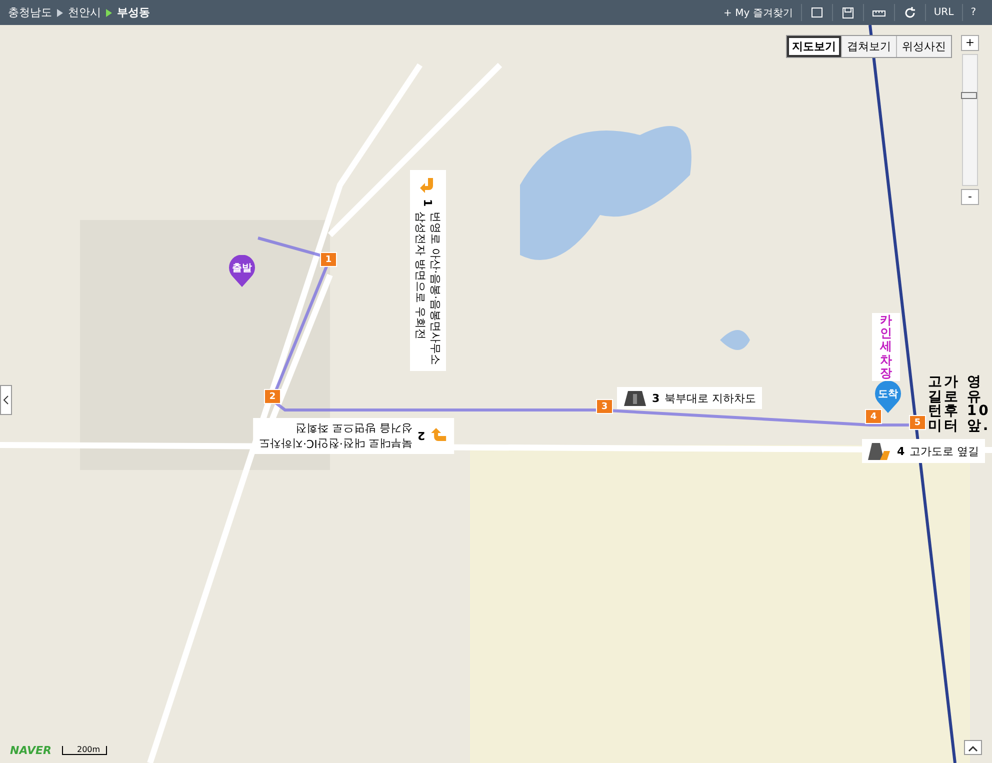 Image resolution: width=992 pixels, height=763 pixels. What do you see at coordinates (435, 289) in the screenshot?
I see `direction-text: 번영로 아산·음봉·음봉면사무소` at bounding box center [435, 289].